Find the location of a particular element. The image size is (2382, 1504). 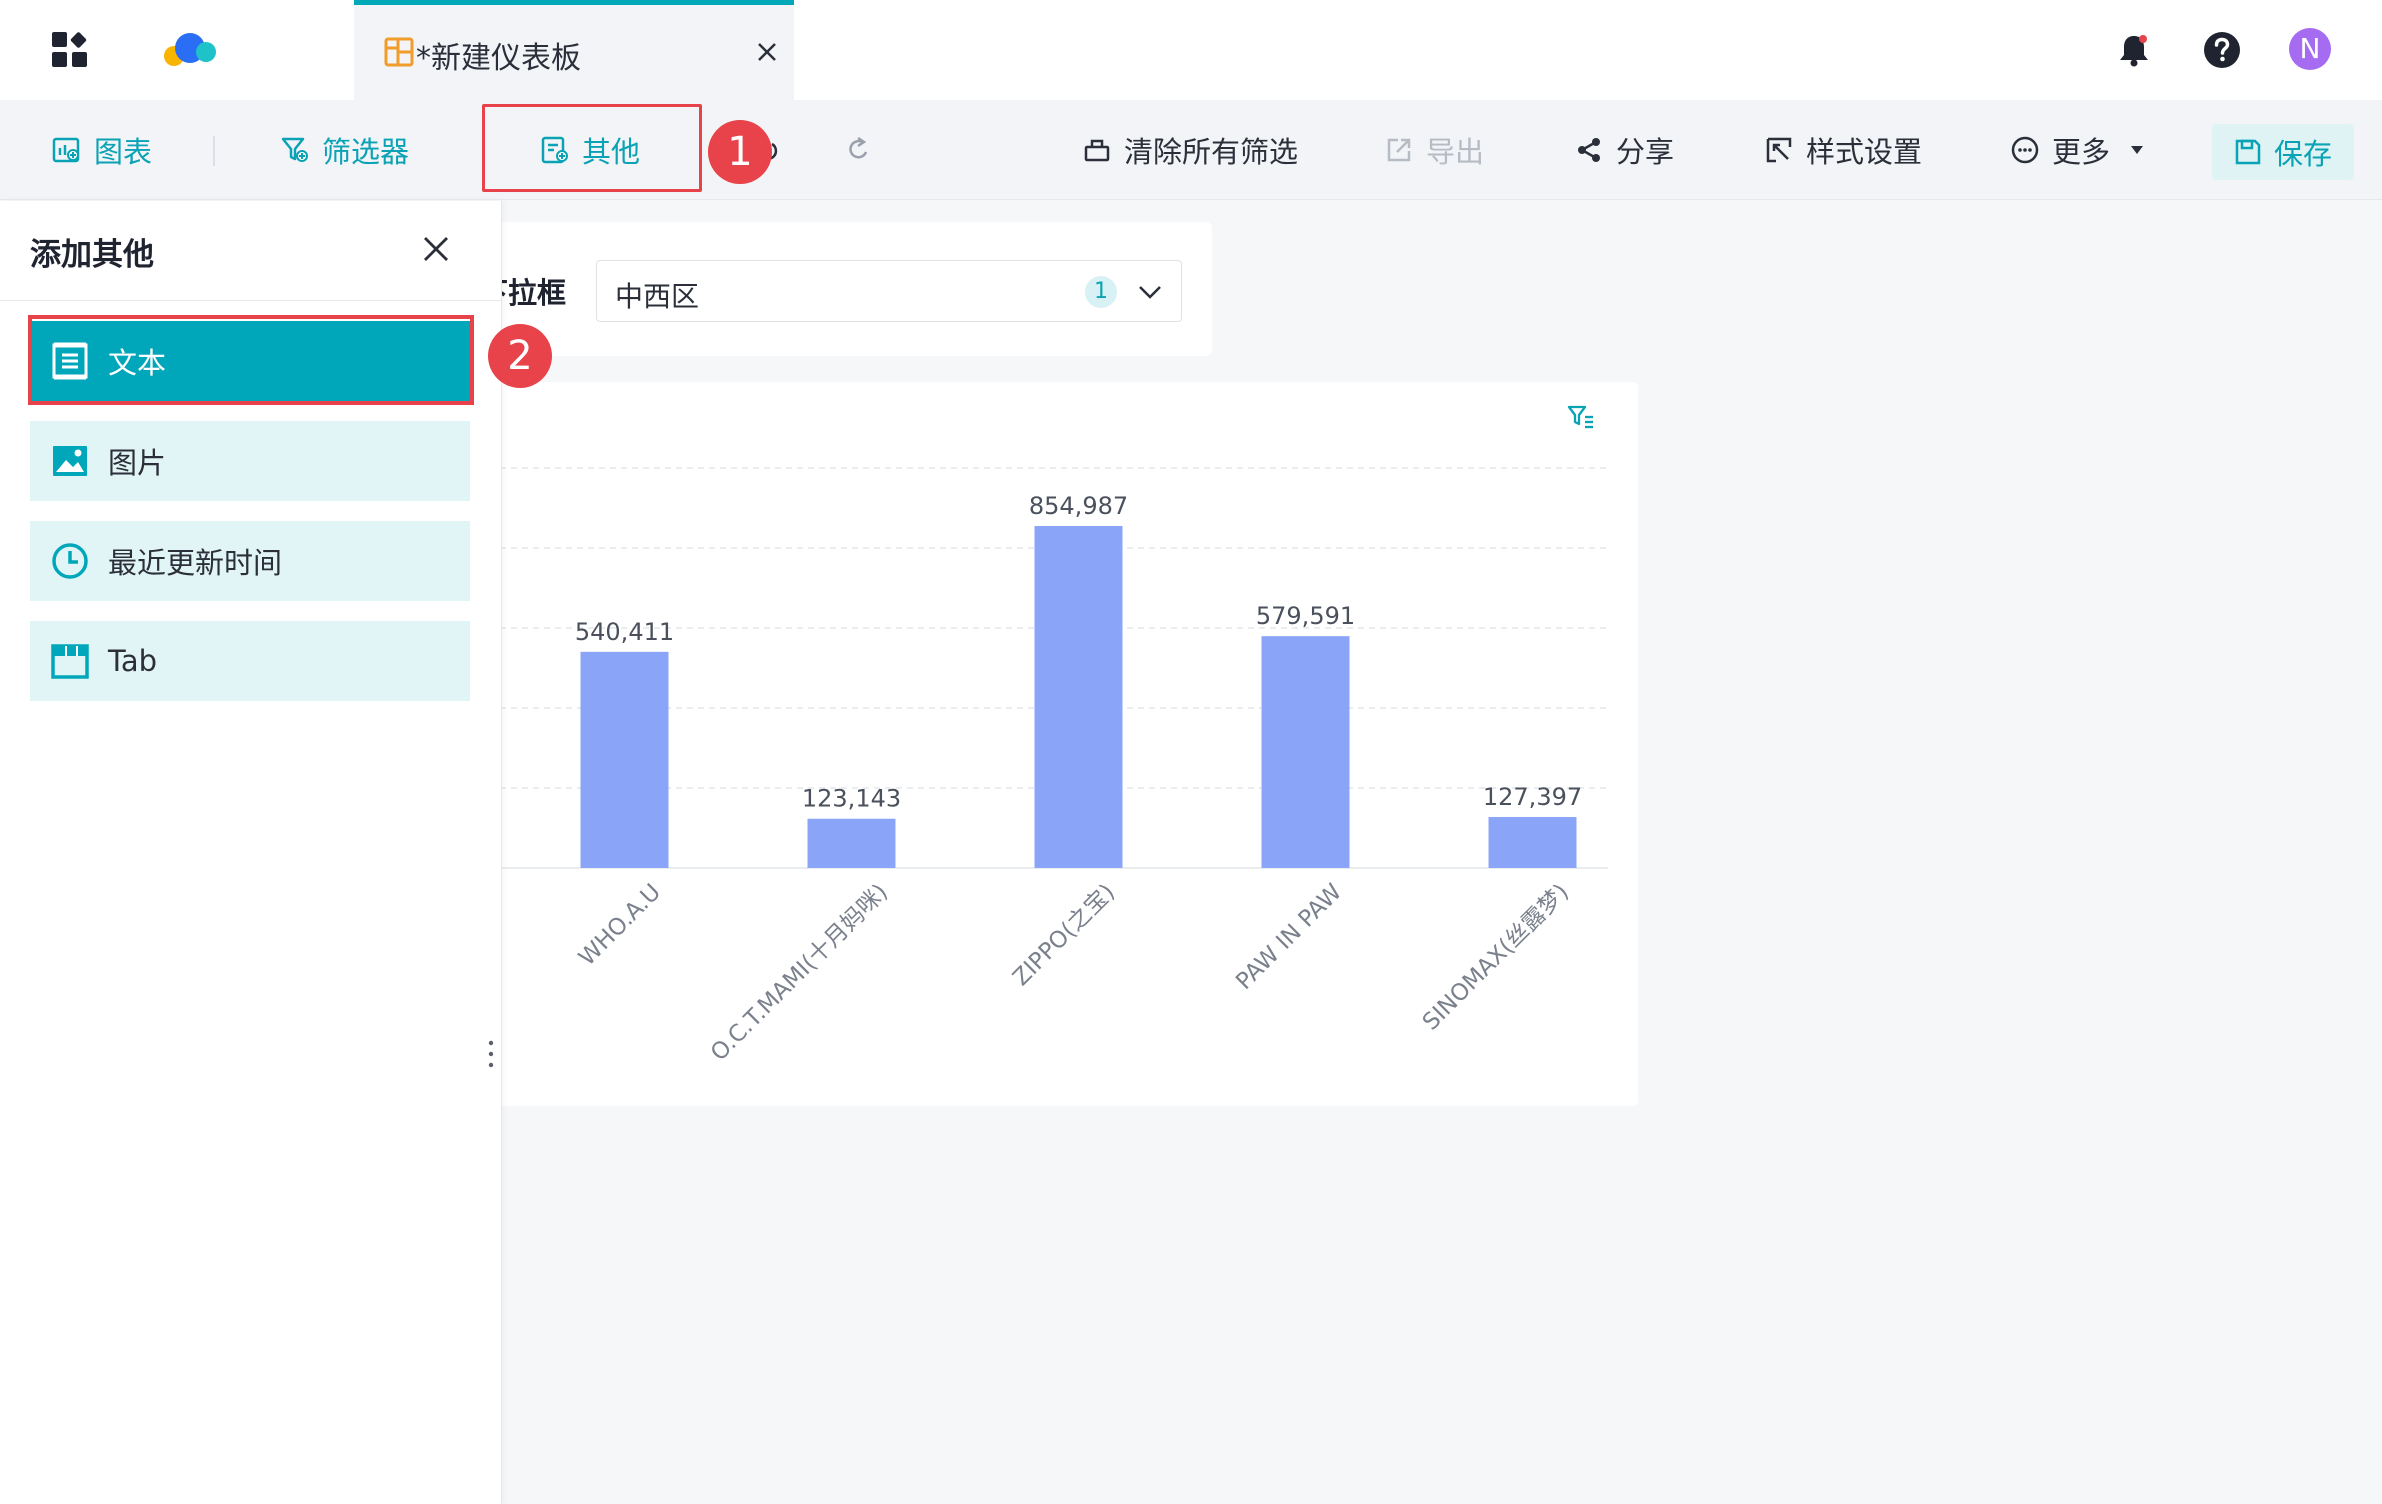

export-button: 导出 is located at coordinates (1434, 150).